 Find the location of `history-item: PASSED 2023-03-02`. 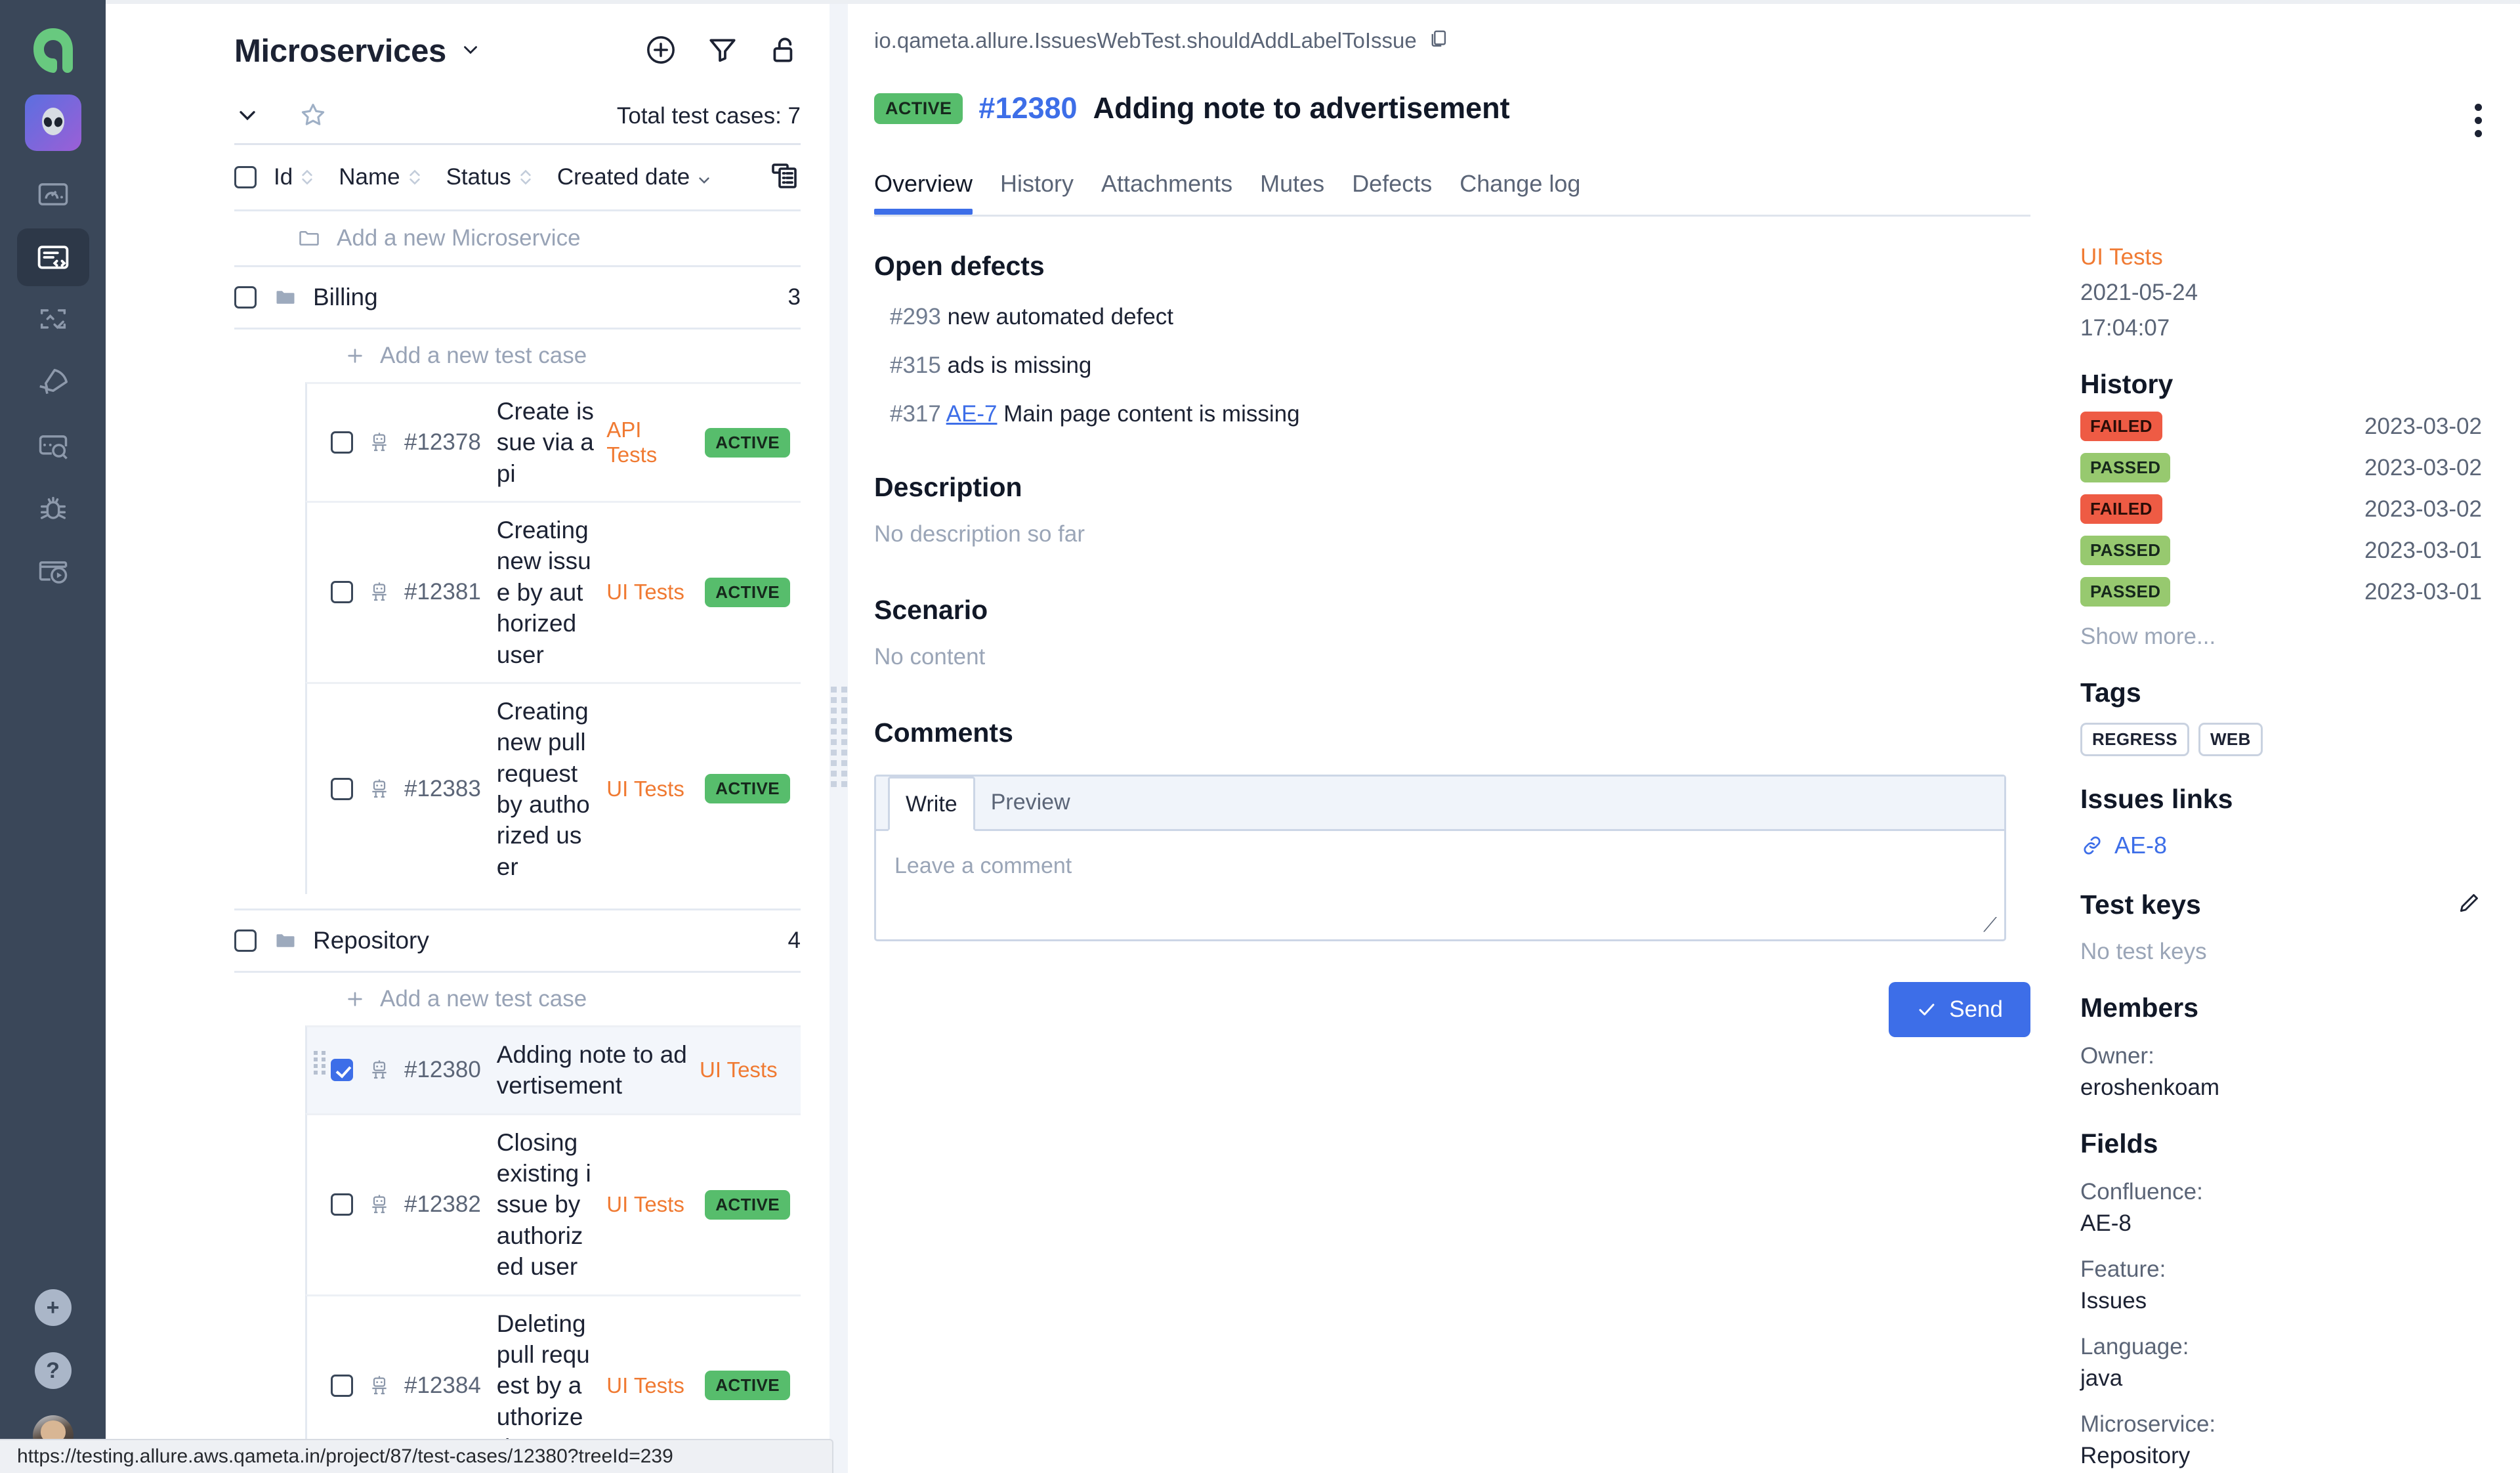

history-item: PASSED 2023-03-02 is located at coordinates (2281, 467).